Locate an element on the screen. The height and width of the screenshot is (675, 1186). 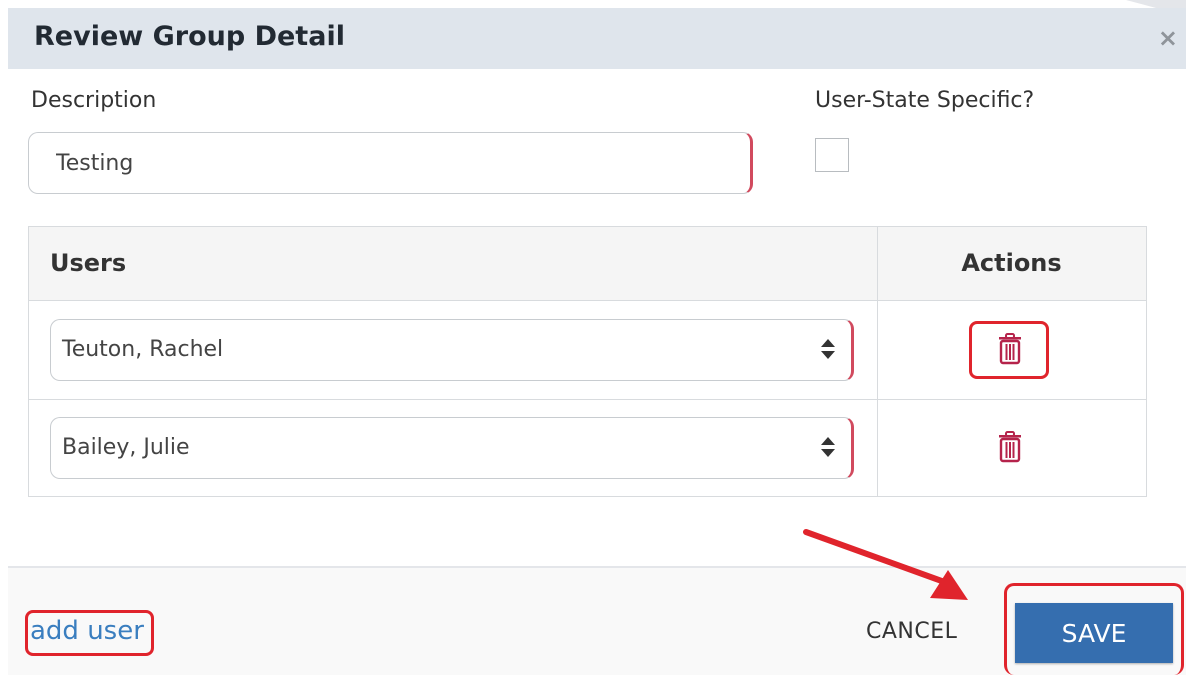
user-select-value: Bailey, Julie is located at coordinates (126, 447).